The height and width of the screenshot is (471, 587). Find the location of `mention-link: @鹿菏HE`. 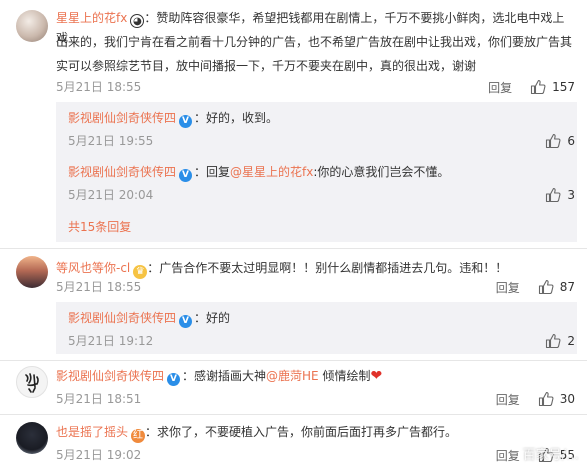

mention-link: @鹿菏HE is located at coordinates (292, 376).